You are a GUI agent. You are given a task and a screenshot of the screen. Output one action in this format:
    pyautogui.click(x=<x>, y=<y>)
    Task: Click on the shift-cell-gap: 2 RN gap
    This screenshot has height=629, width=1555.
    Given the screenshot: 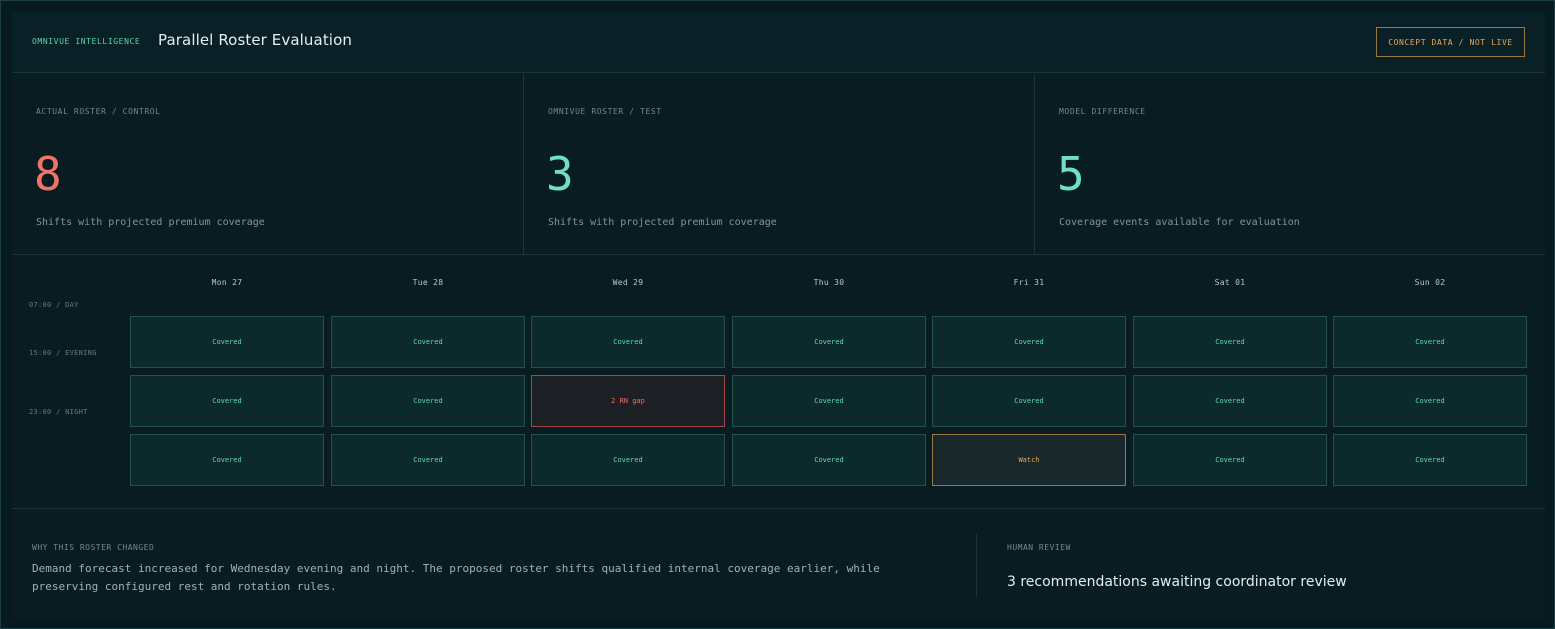 What is the action you would take?
    pyautogui.click(x=628, y=401)
    